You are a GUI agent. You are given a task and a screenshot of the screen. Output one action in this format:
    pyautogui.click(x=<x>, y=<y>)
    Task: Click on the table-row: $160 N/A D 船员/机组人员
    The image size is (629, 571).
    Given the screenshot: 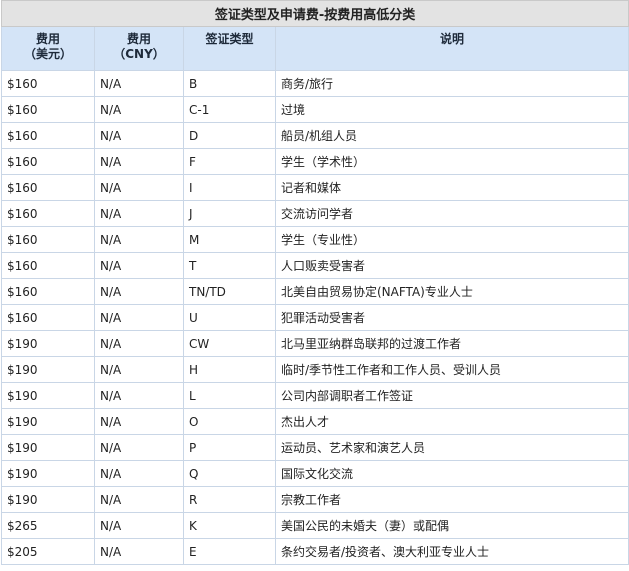 What is the action you would take?
    pyautogui.click(x=315, y=135)
    